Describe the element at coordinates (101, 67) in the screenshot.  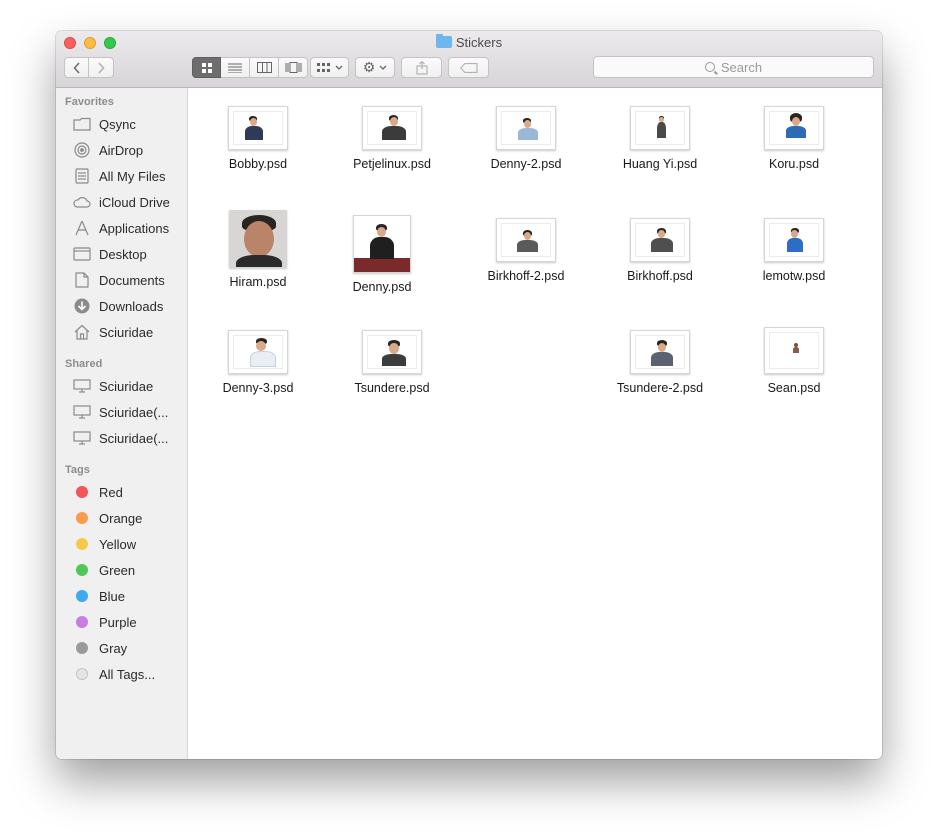
I see `forward-button` at that location.